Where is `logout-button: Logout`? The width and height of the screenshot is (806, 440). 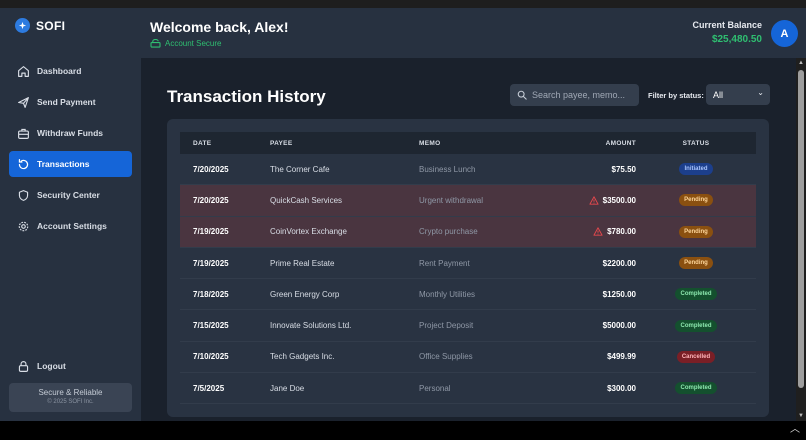 logout-button: Logout is located at coordinates (70, 366).